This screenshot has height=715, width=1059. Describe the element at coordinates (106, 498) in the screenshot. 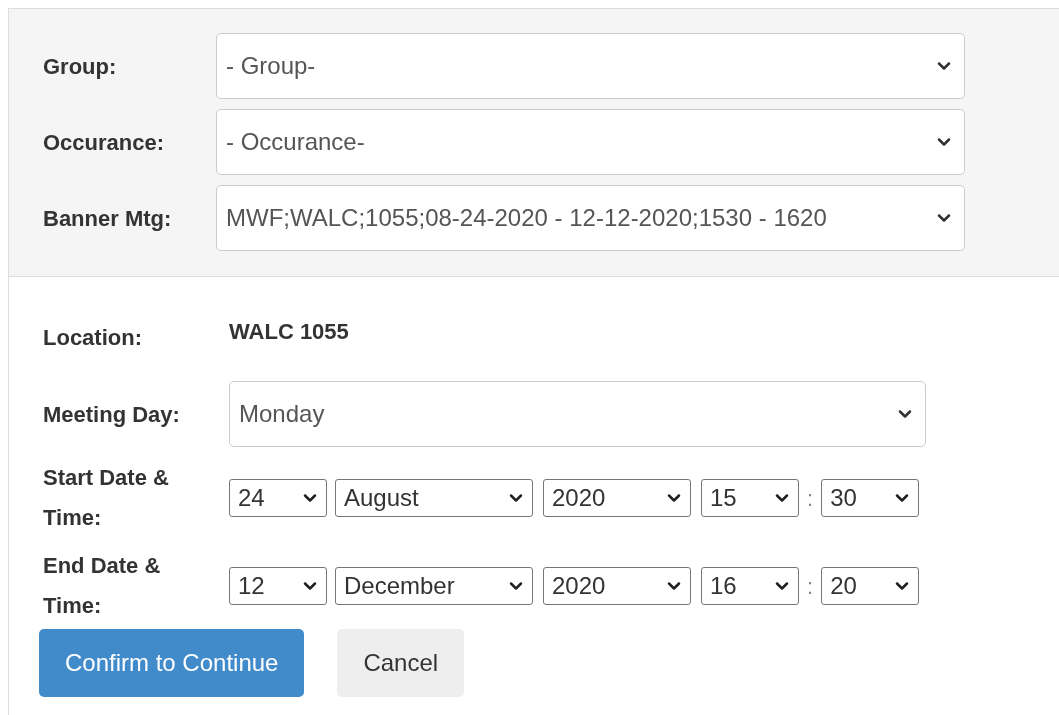

I see `field-label: Start Date & Time:` at that location.